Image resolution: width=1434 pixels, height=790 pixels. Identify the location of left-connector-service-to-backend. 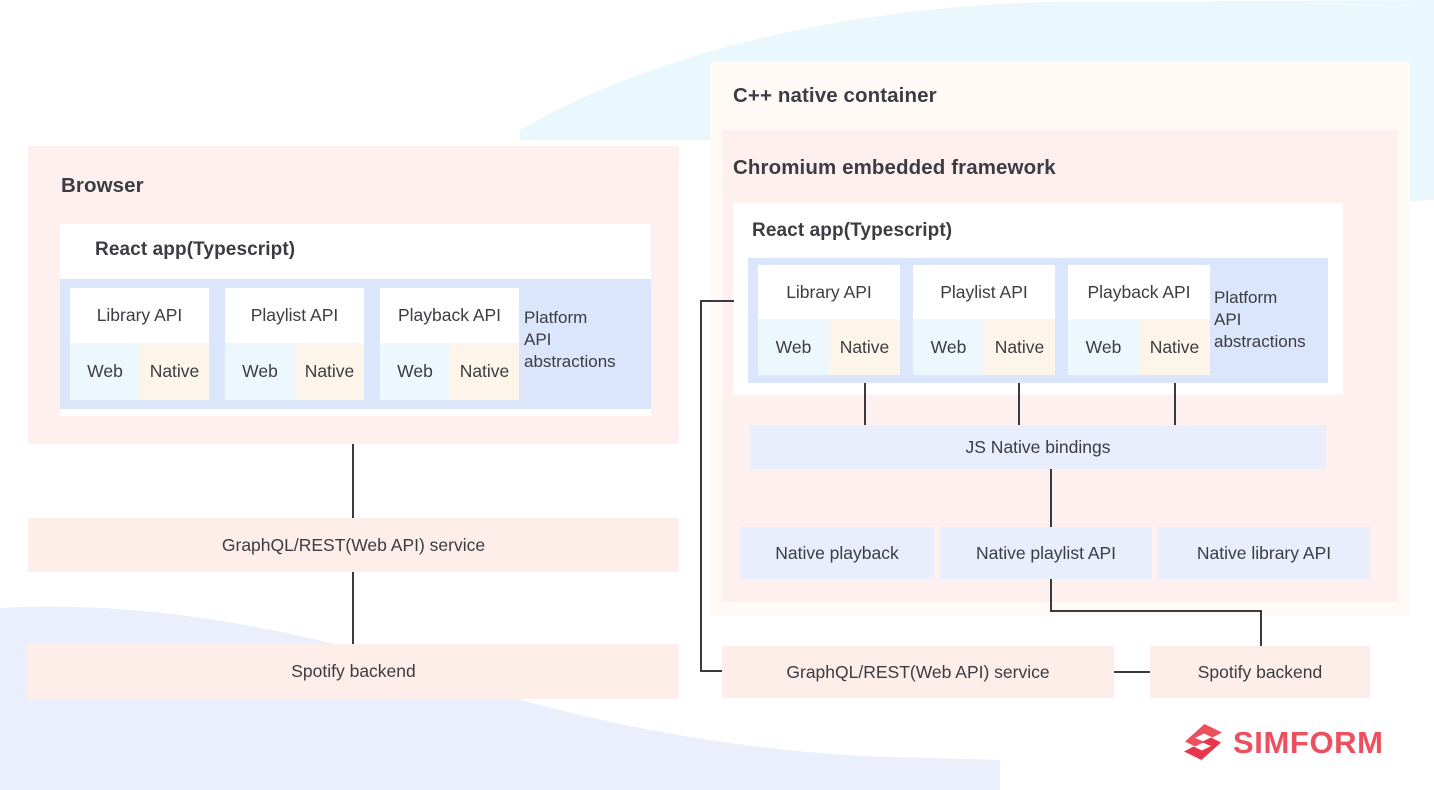
(353, 608).